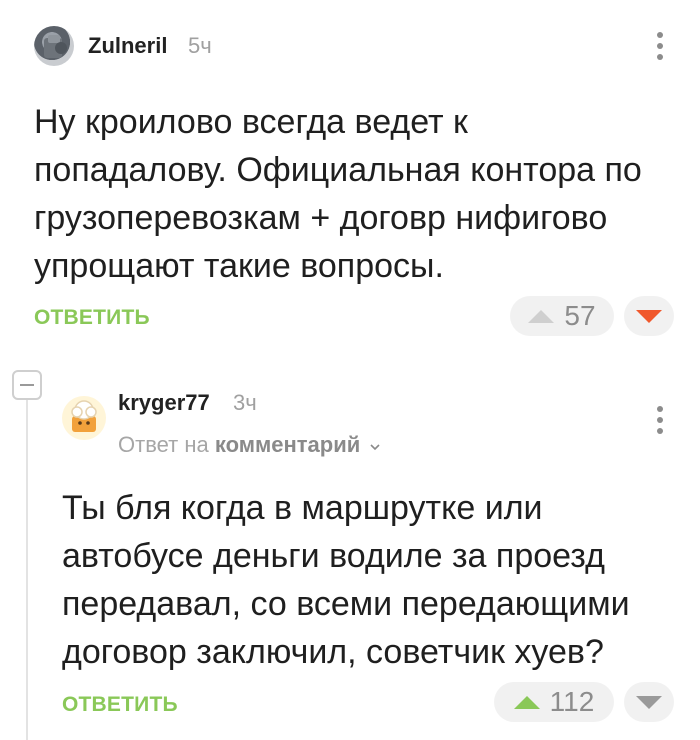 This screenshot has height=740, width=700. Describe the element at coordinates (375, 447) in the screenshot. I see `chevron-down-icon` at that location.